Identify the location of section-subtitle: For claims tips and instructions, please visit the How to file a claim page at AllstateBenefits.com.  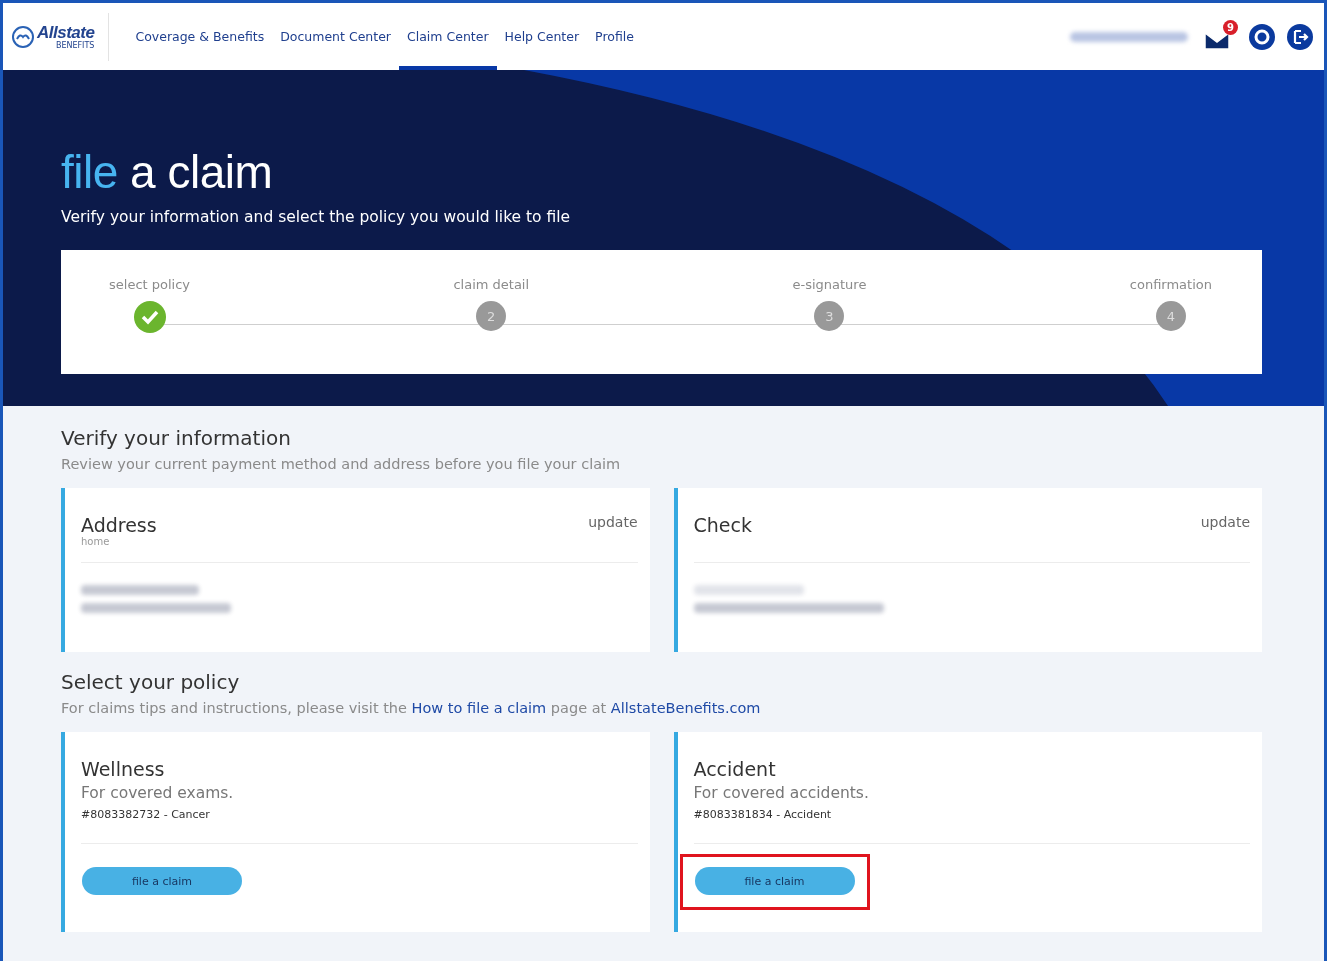
(411, 708).